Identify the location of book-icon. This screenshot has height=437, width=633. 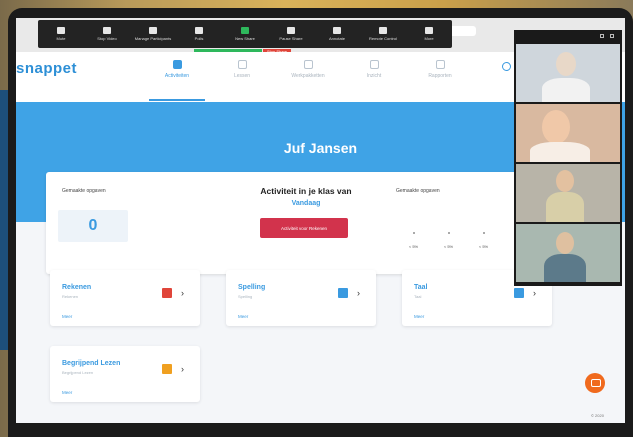
(167, 369).